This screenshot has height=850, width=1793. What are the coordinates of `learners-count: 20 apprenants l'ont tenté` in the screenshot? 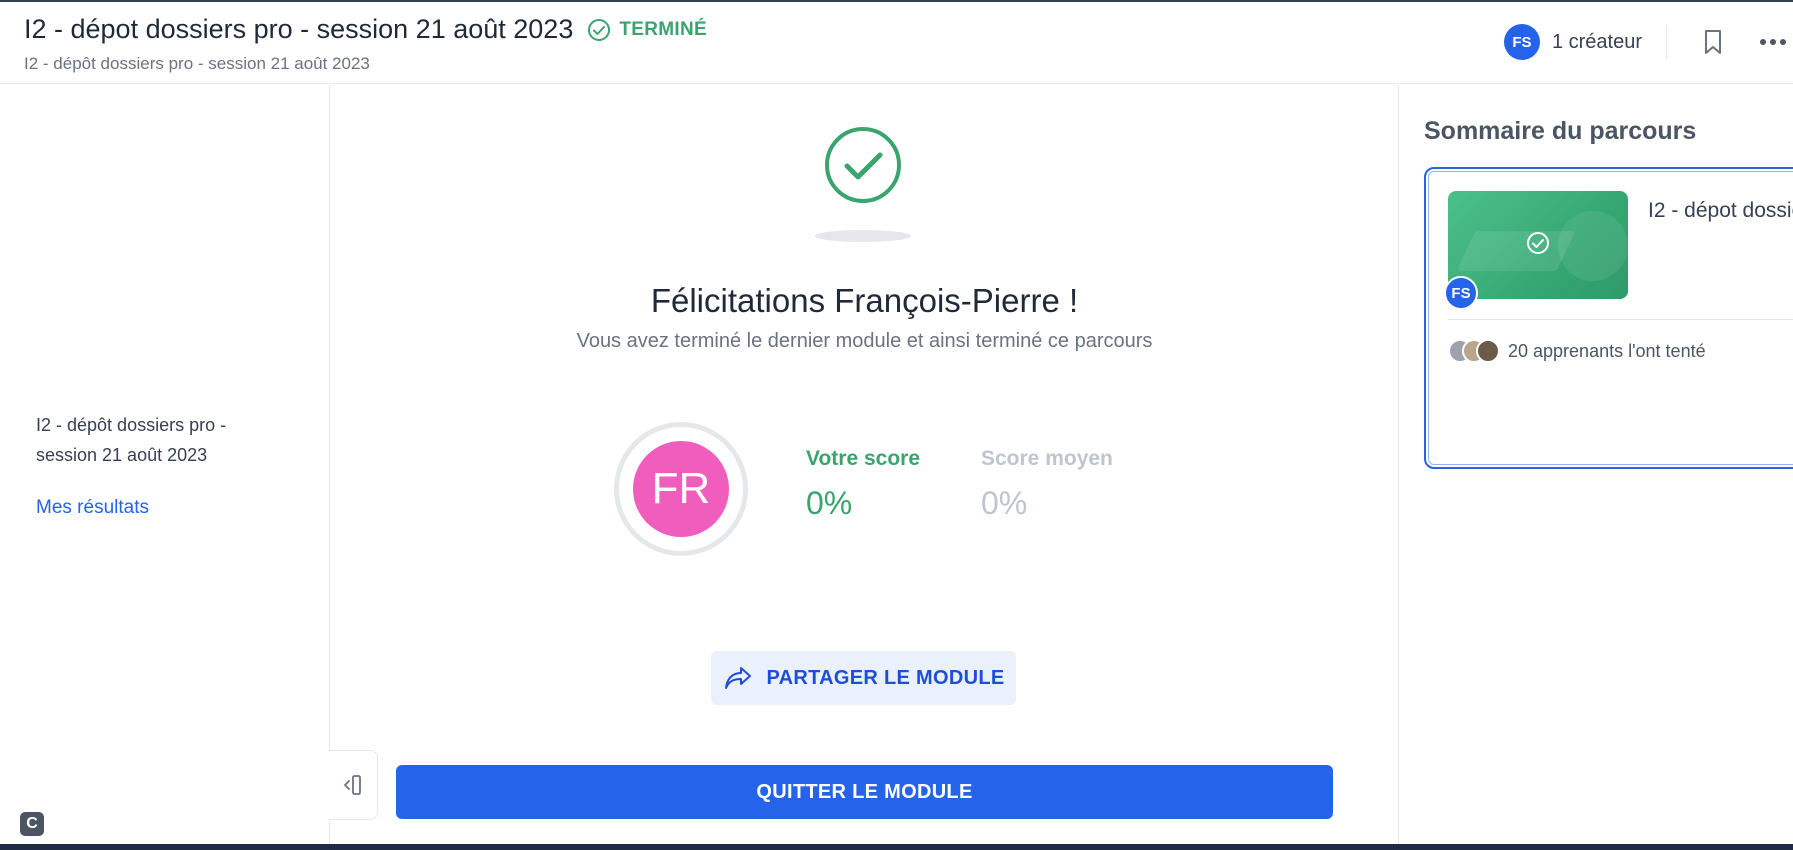 It's located at (1607, 350).